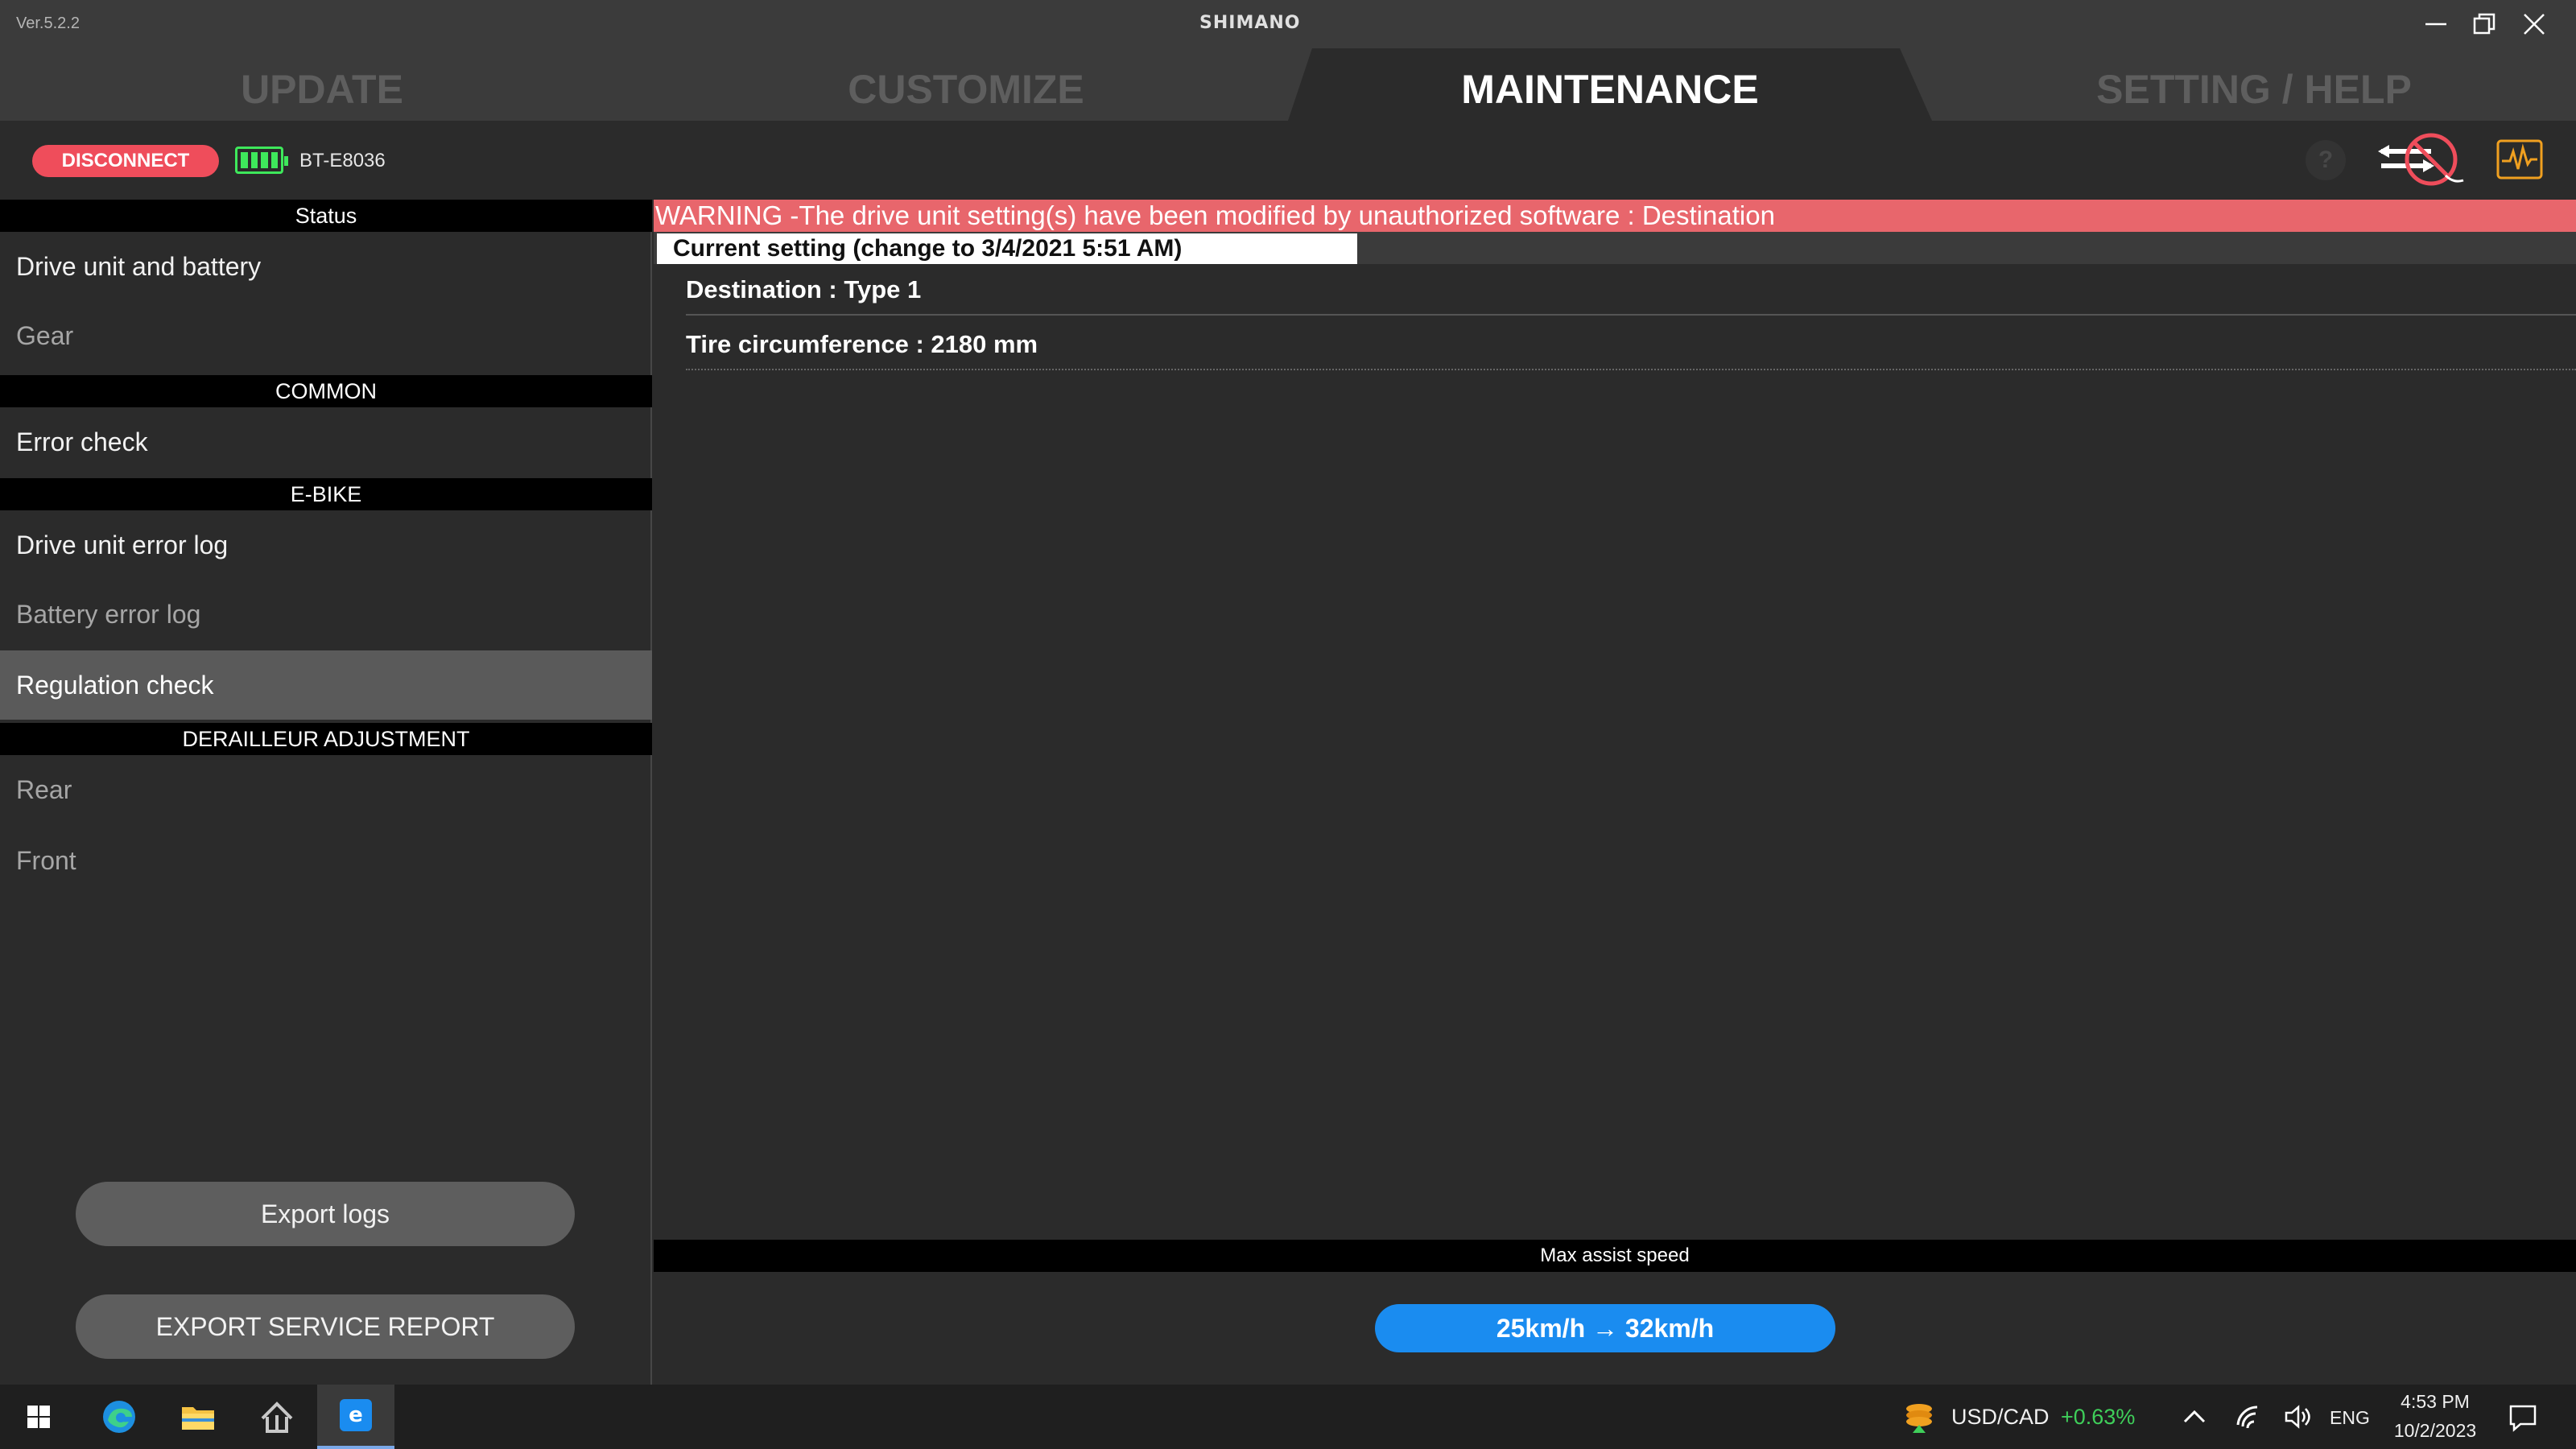 This screenshot has width=2576, height=1449. Describe the element at coordinates (48, 23) in the screenshot. I see `app-version: Ver.5.2.2` at that location.